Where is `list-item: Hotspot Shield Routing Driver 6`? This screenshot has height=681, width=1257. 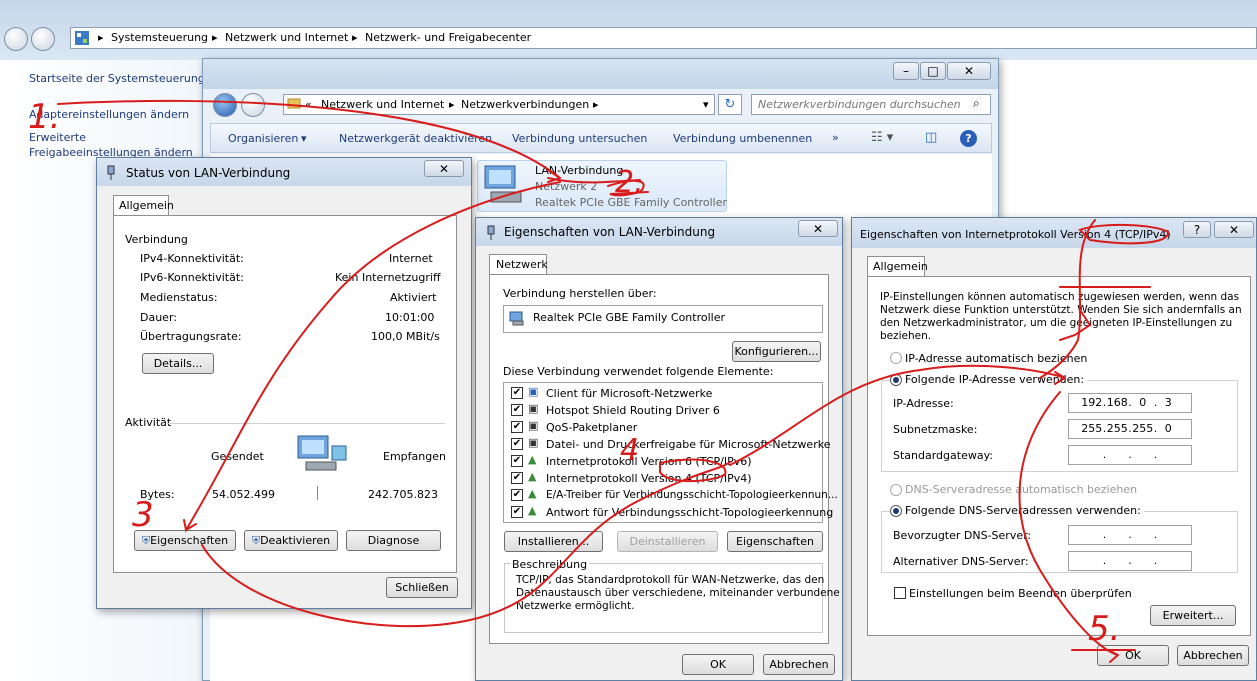
list-item: Hotspot Shield Routing Driver 6 is located at coordinates (633, 410).